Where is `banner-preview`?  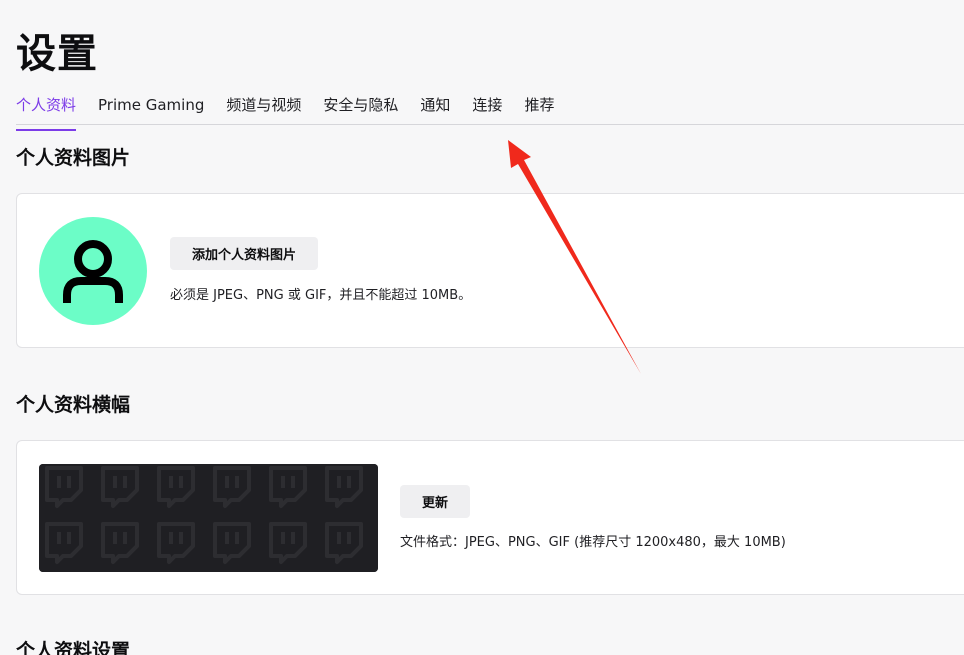
banner-preview is located at coordinates (208, 518).